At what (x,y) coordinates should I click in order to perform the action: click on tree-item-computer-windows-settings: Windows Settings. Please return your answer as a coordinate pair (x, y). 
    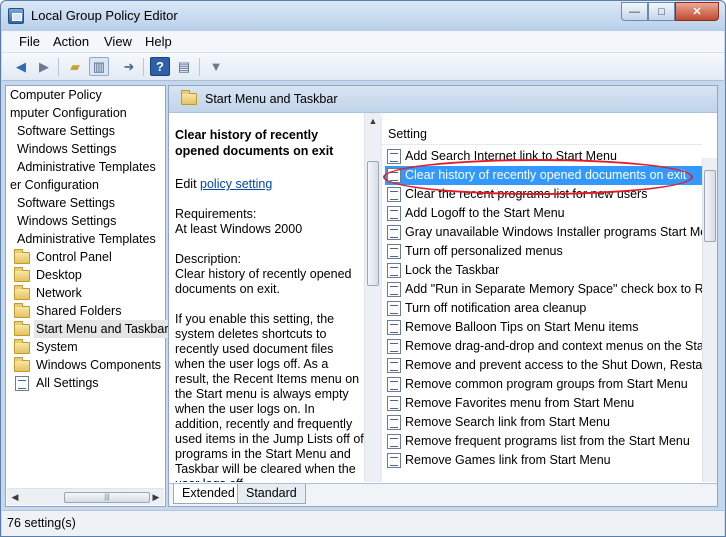
    Looking at the image, I should click on (66, 149).